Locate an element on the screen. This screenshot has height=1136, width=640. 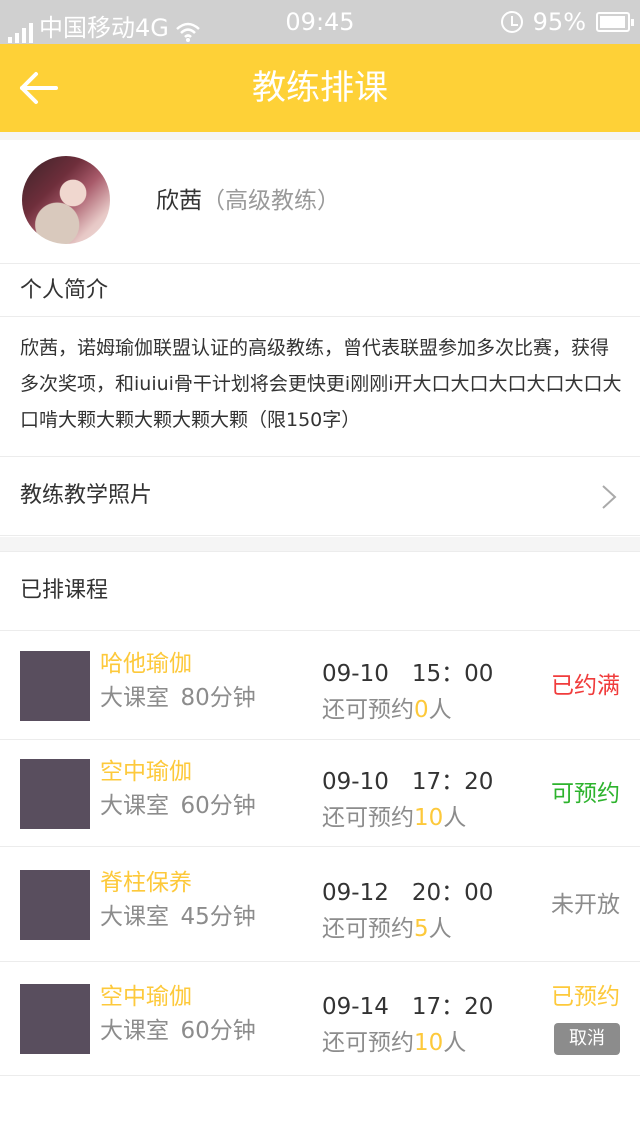
status-right: 95% is located at coordinates (567, 22).